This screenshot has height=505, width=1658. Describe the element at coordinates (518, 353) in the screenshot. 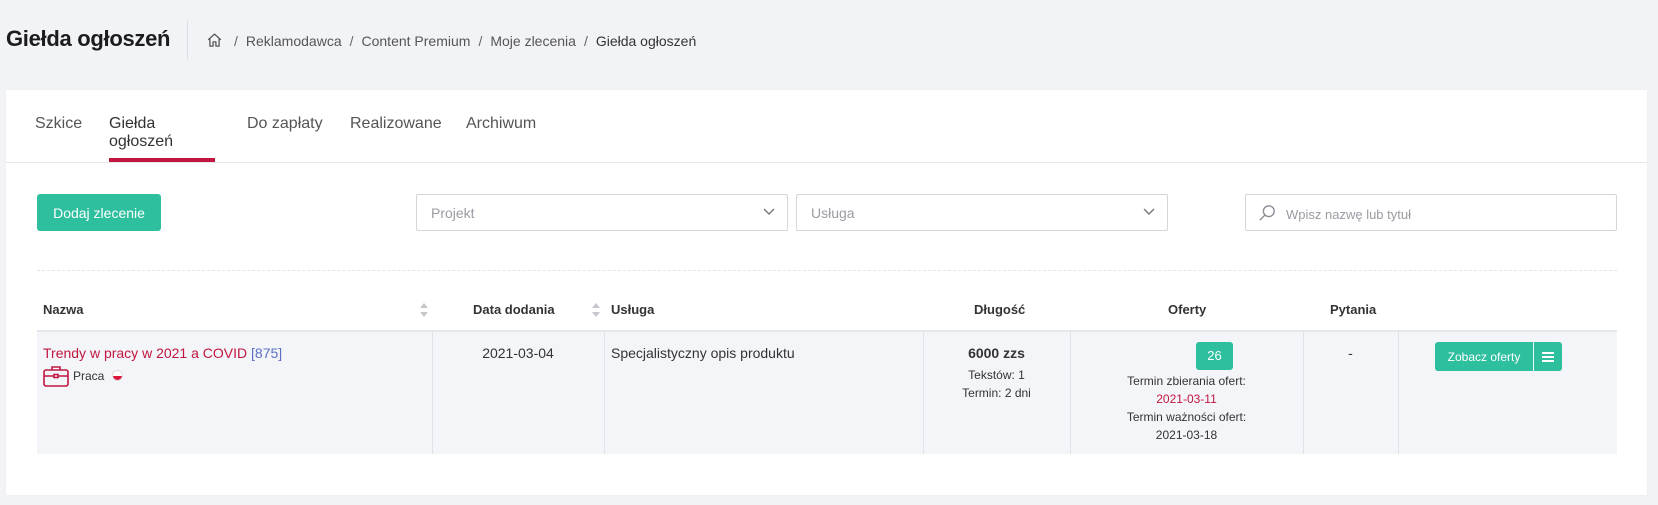

I see `date-added: 2021-03-04` at that location.